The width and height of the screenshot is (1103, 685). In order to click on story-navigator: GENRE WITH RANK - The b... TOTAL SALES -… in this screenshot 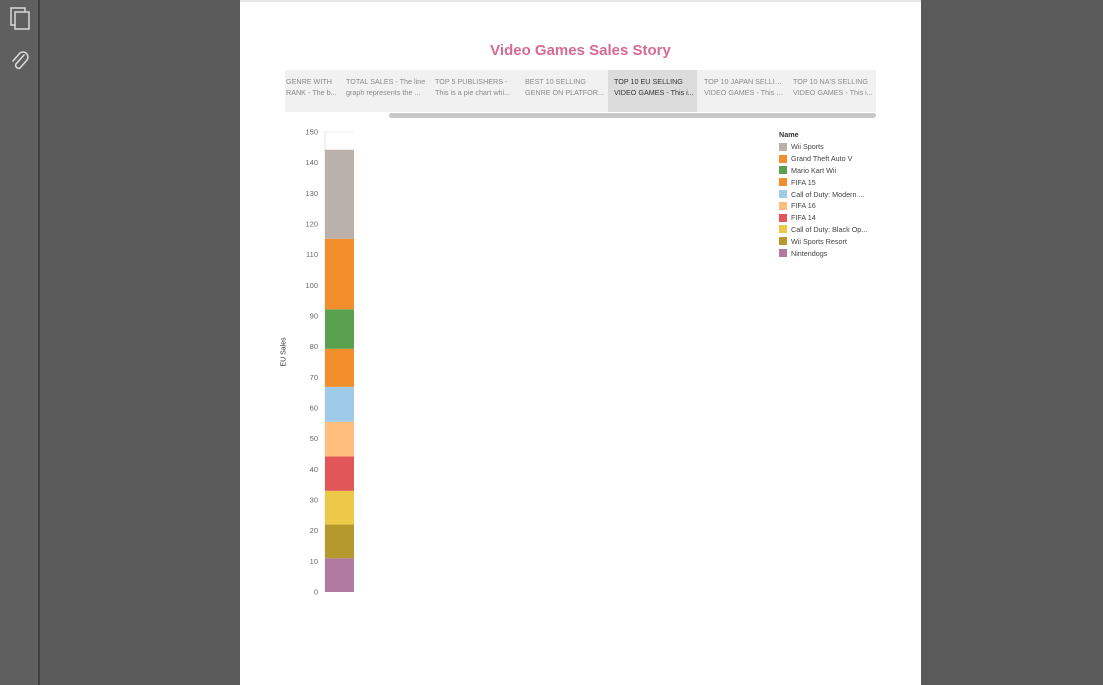, I will do `click(580, 91)`.